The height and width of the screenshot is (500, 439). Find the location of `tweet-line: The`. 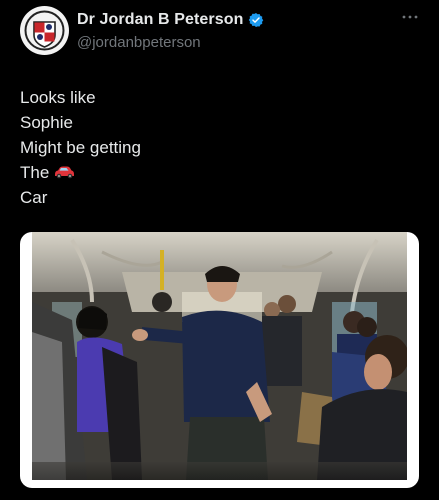

tweet-line: The is located at coordinates (35, 172).